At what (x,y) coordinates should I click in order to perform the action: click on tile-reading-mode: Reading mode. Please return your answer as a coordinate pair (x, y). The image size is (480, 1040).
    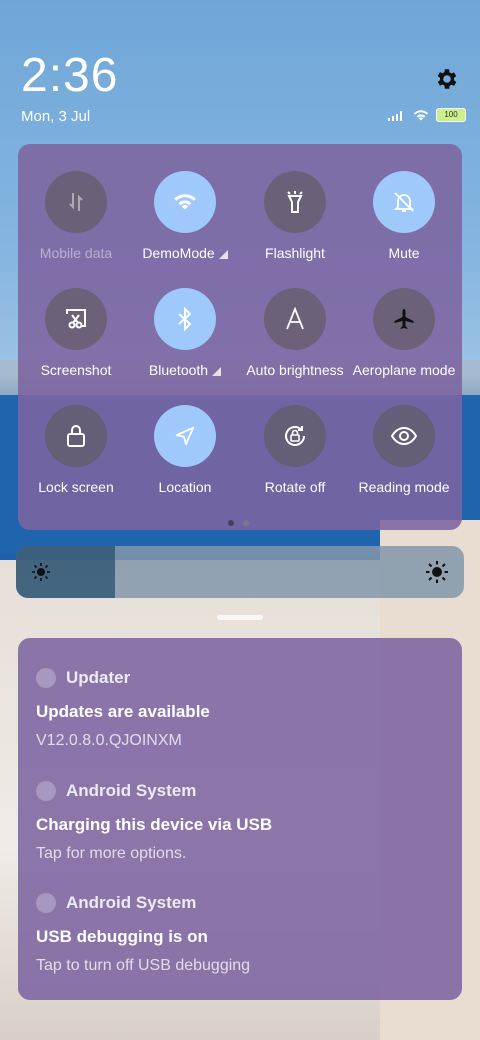
    Looking at the image, I should click on (404, 450).